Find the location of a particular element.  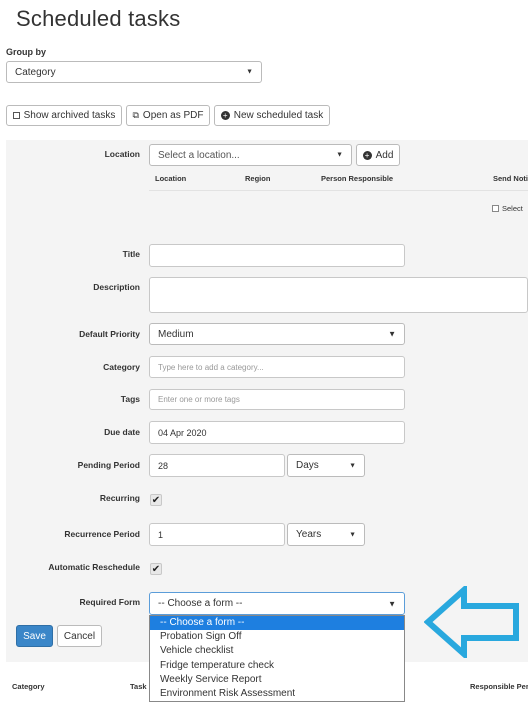

dropdown-option: Environment Risk Assessment is located at coordinates (277, 694).